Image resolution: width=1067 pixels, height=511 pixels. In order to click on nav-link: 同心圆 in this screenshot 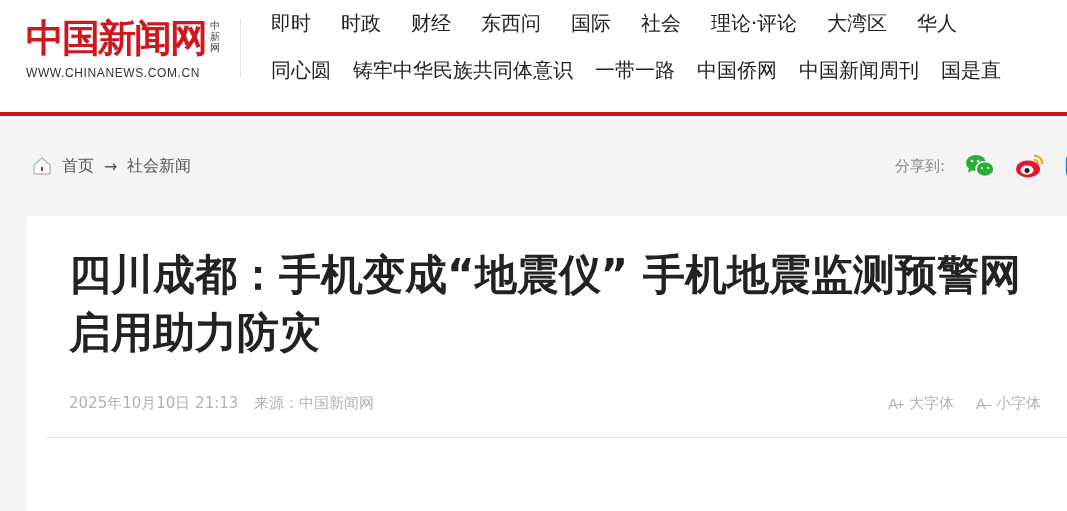, I will do `click(312, 70)`.